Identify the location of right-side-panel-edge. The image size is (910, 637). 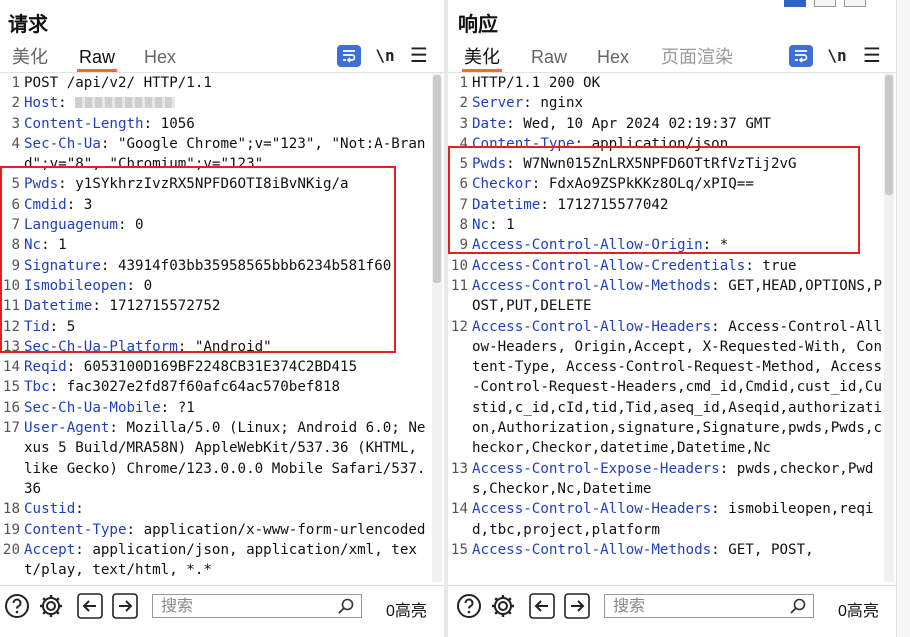
(903, 318).